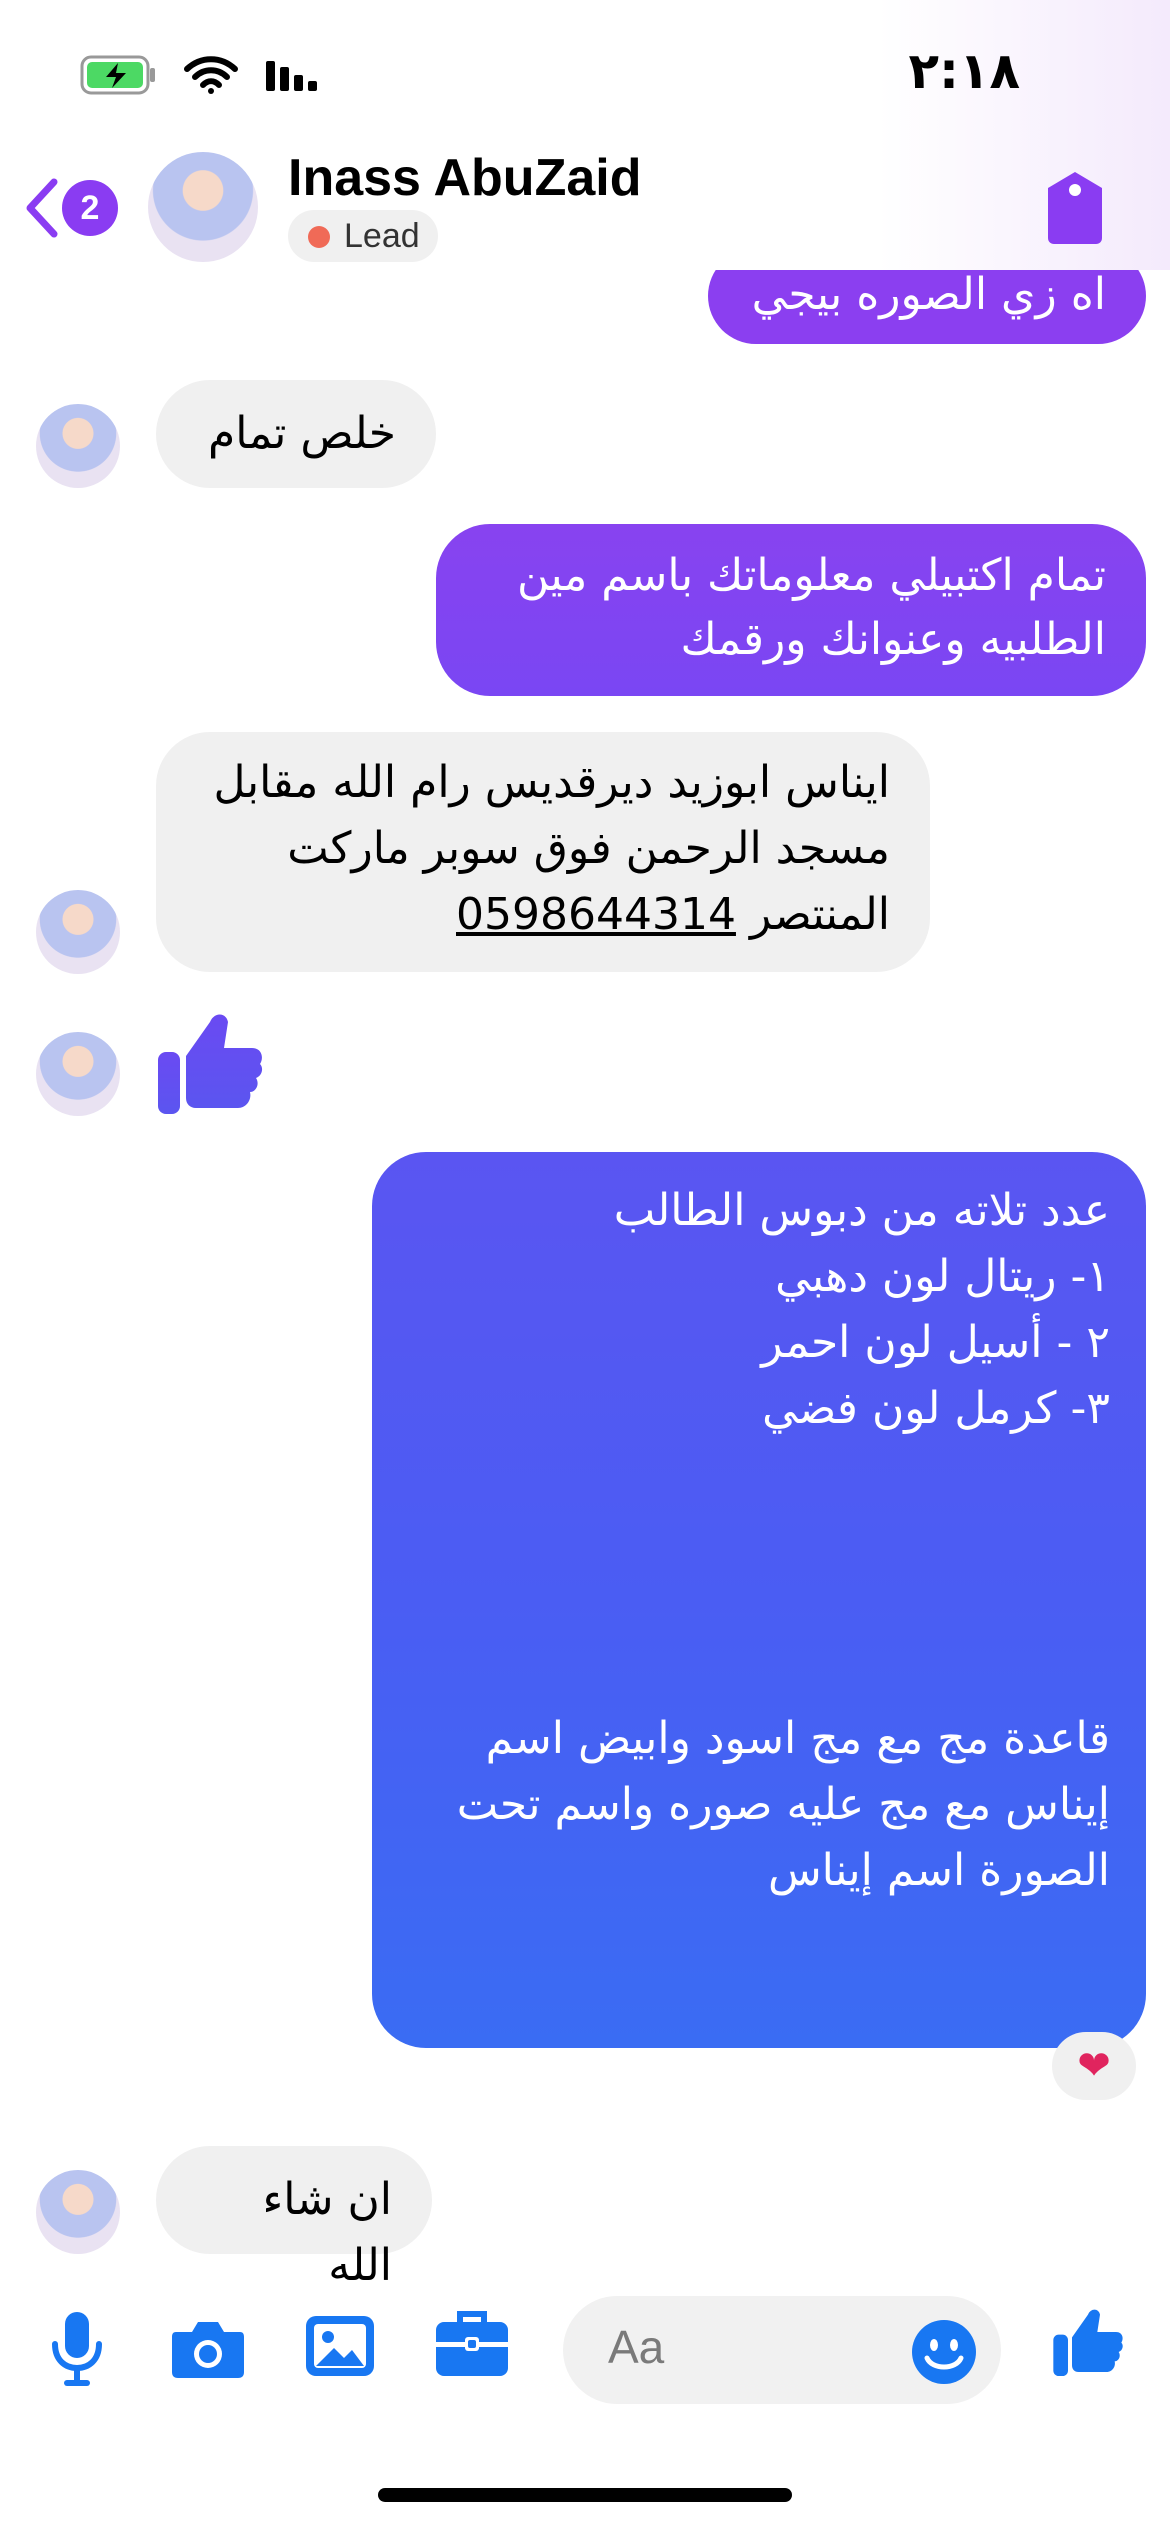 This screenshot has height=2532, width=1170. What do you see at coordinates (293, 77) in the screenshot?
I see `cellular-signal-icon` at bounding box center [293, 77].